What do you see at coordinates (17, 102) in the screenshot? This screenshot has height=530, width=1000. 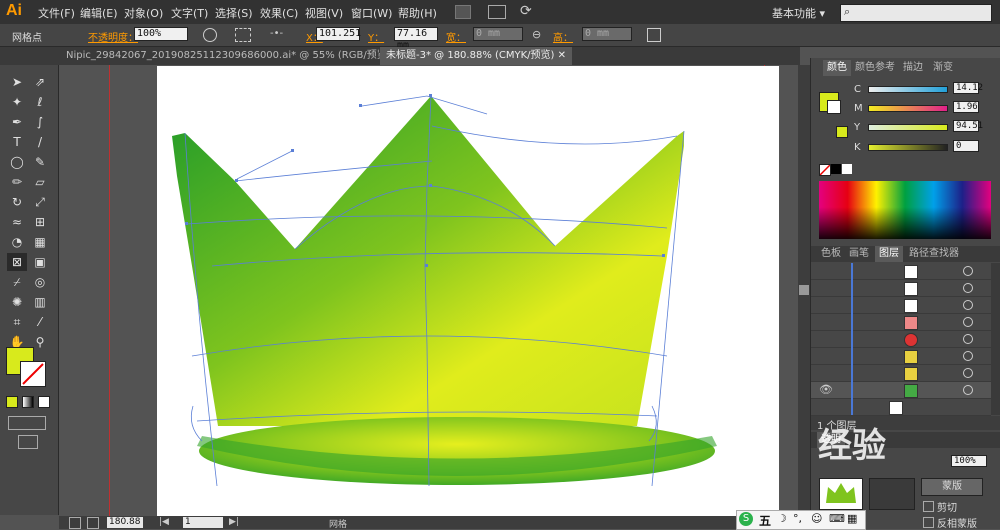 I see `magic-wand-icon: ✦` at bounding box center [17, 102].